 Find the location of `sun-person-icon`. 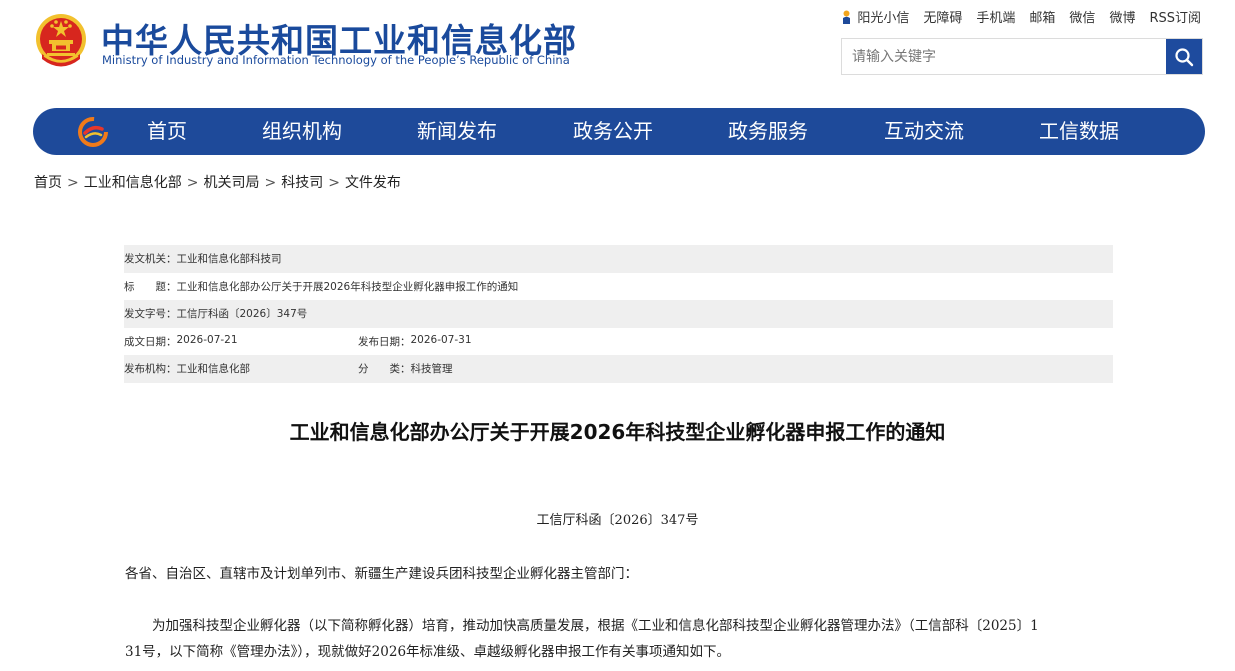

sun-person-icon is located at coordinates (847, 17).